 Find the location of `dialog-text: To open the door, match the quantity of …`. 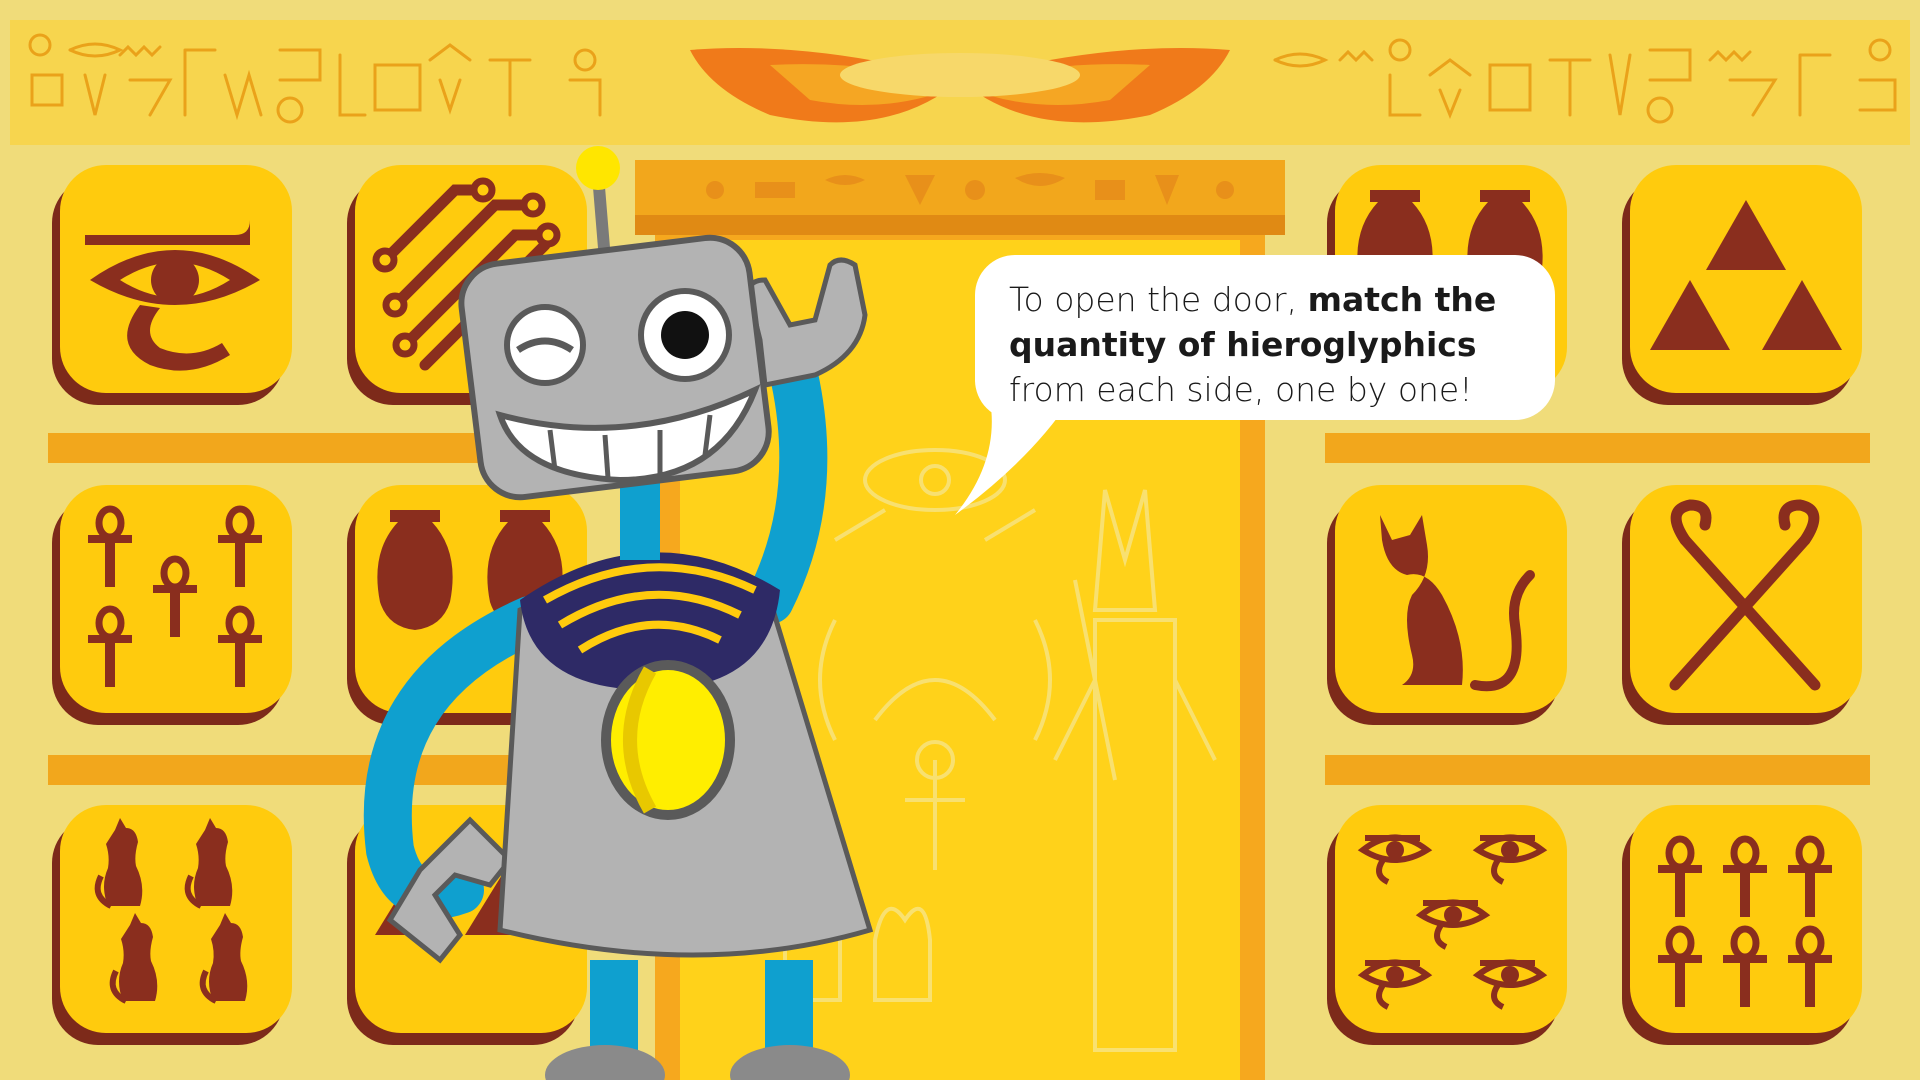

dialog-text: To open the door, match the quantity of … is located at coordinates (1265, 344).